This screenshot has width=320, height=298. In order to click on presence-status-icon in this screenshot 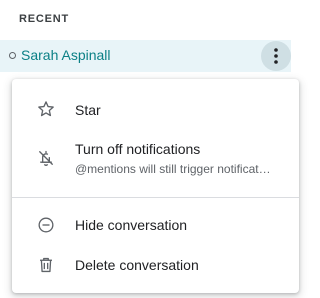, I will do `click(12, 55)`.